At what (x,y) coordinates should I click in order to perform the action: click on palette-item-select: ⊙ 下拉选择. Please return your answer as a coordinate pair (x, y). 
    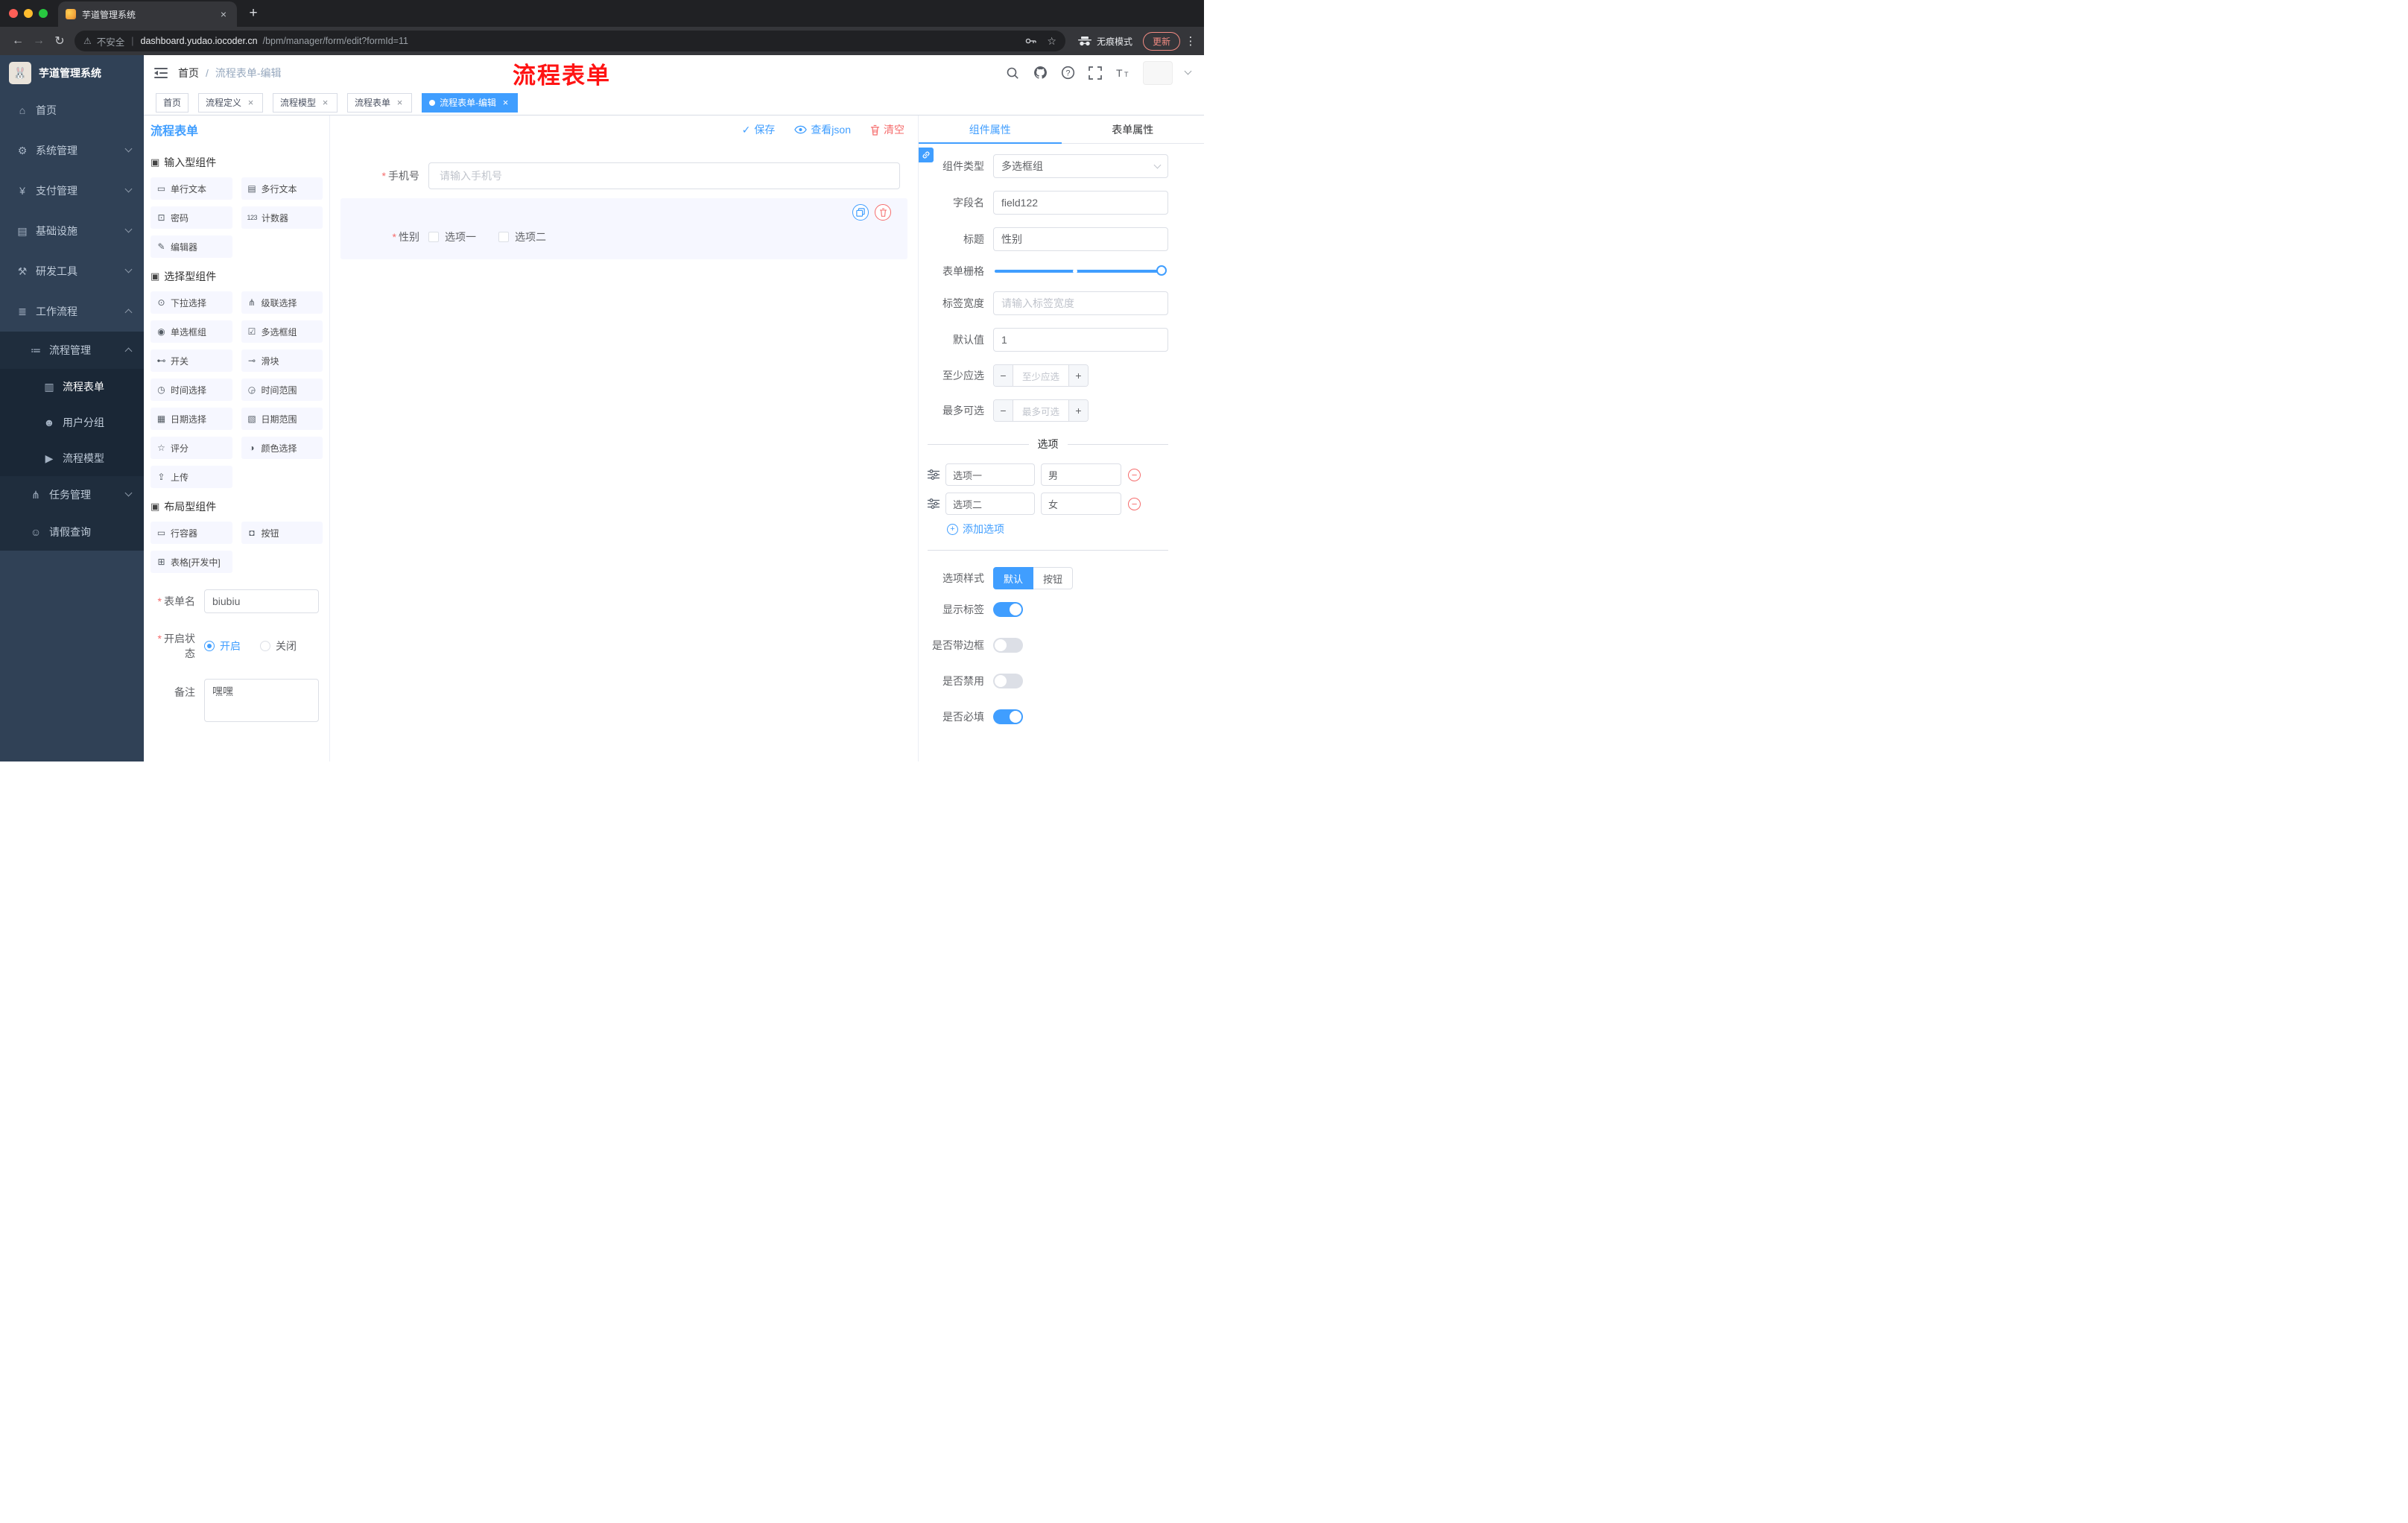
    Looking at the image, I should click on (191, 303).